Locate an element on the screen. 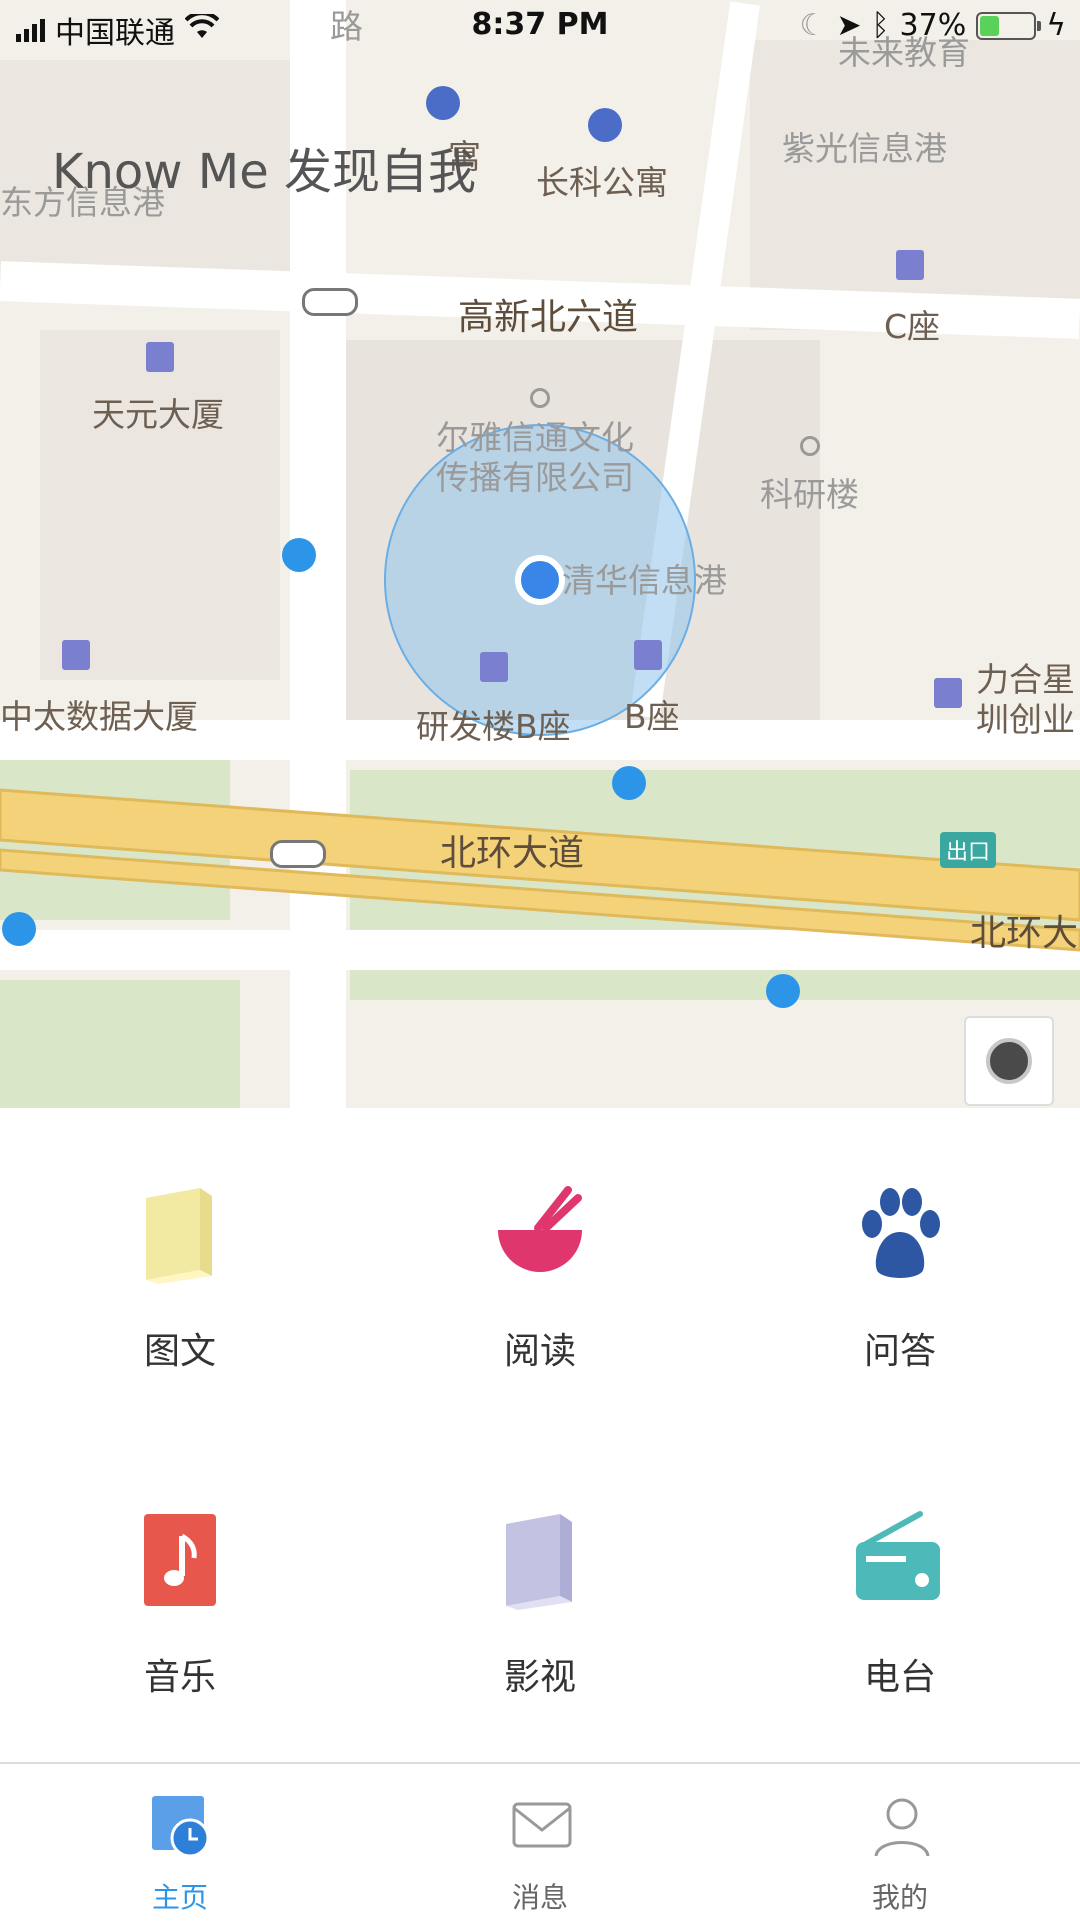 The height and width of the screenshot is (1922, 1080). battery-percent: 37% is located at coordinates (933, 25).